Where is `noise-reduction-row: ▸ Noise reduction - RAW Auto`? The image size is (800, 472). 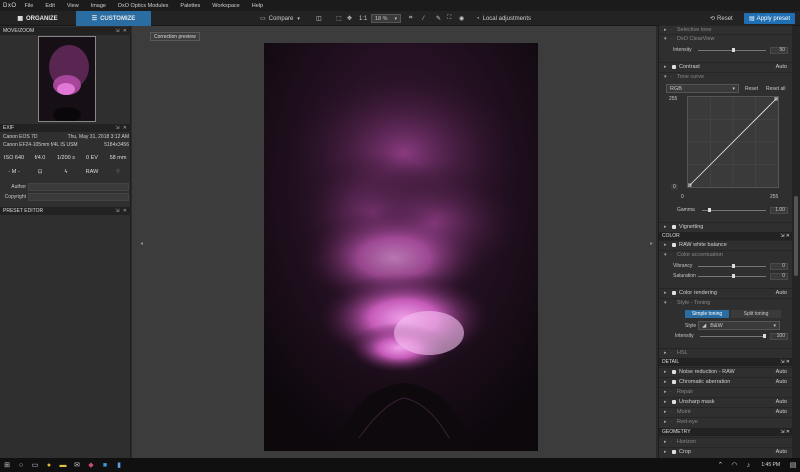 noise-reduction-row: ▸ Noise reduction - RAW Auto is located at coordinates (726, 371).